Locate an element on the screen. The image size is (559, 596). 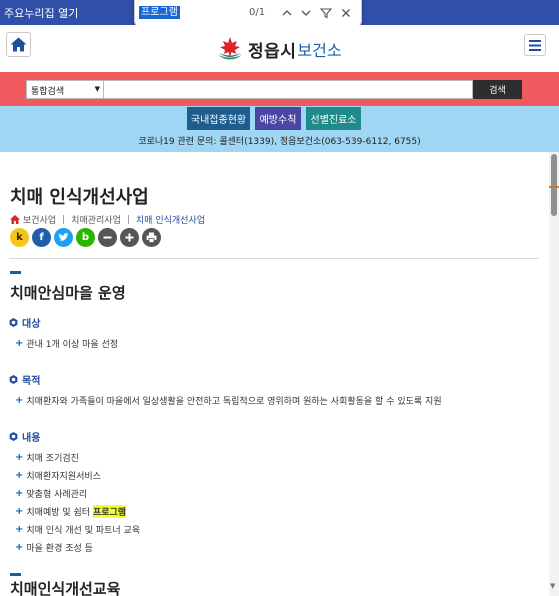
divider is located at coordinates (274, 258).